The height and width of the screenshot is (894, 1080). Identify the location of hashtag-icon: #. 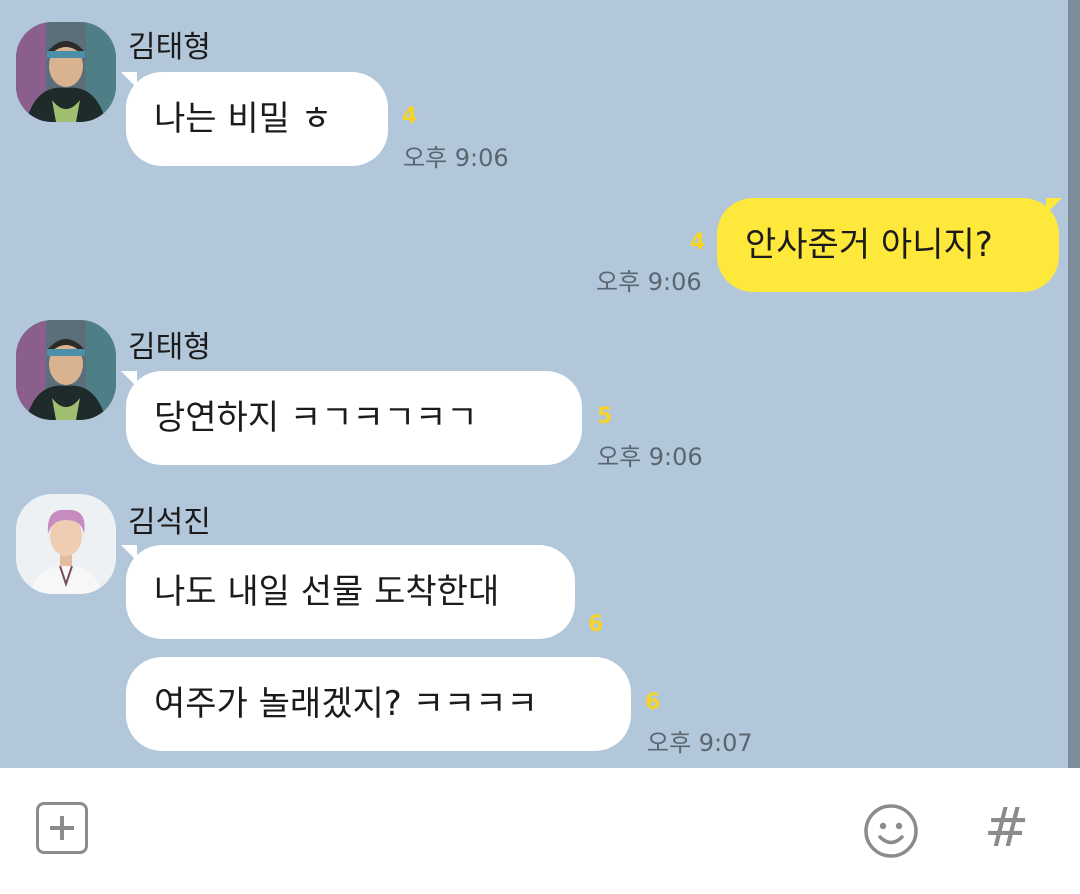
(1006, 828).